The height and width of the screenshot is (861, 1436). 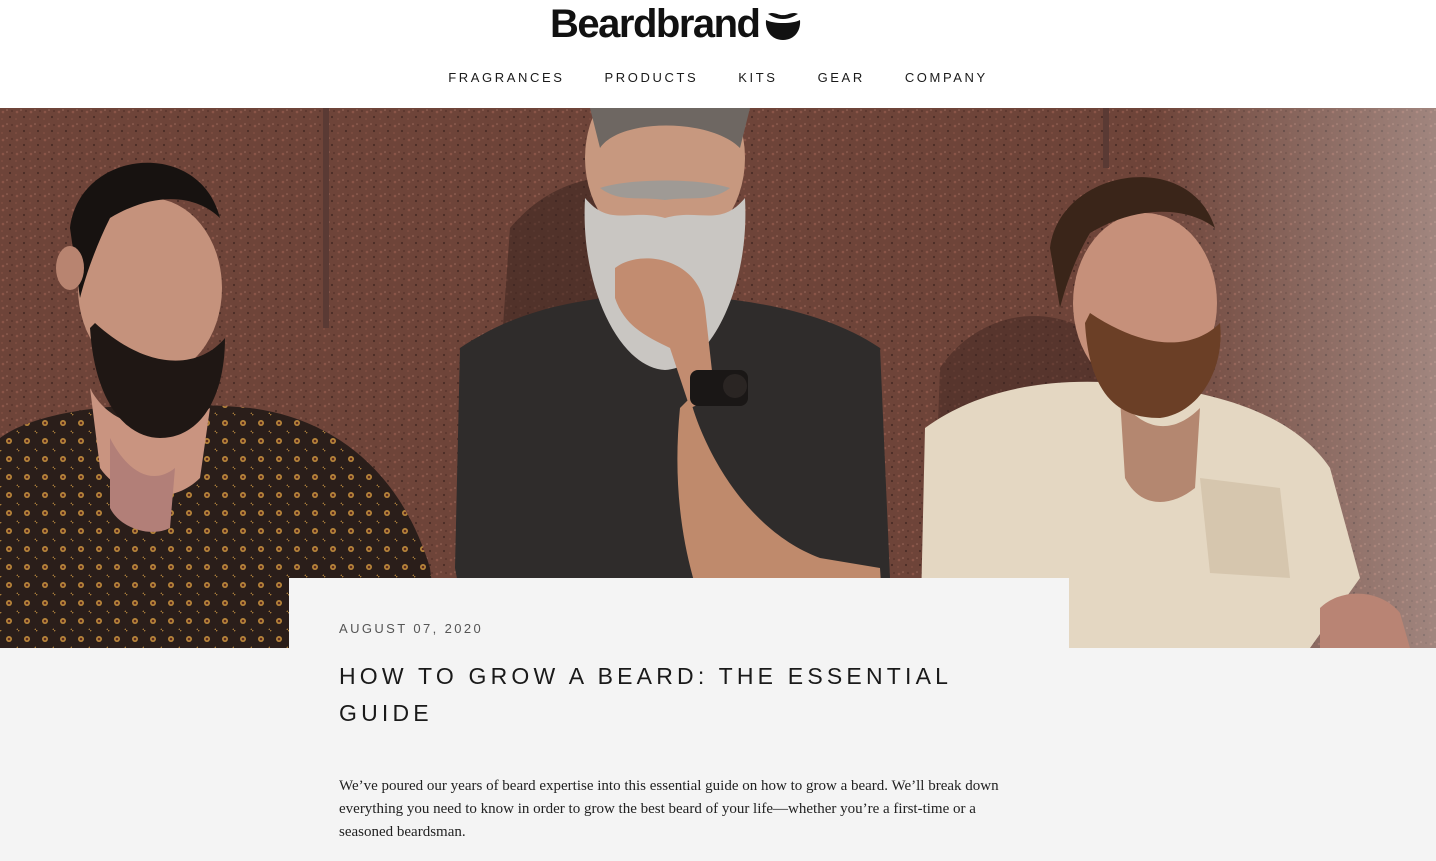 I want to click on article-title: HOW TO GROW A BEARD: THE ESSENTIAL GUIDE, so click(x=645, y=694).